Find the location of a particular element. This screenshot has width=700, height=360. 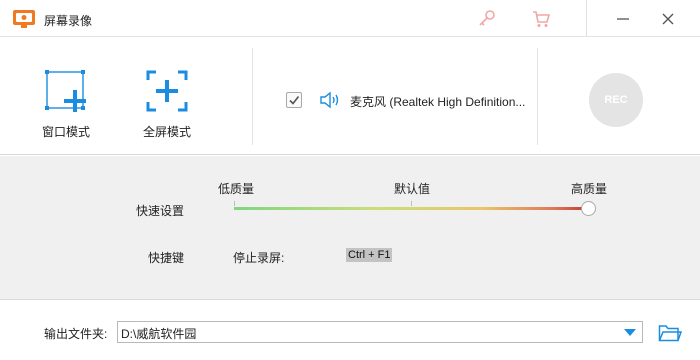

microphone-checkbox is located at coordinates (294, 100).